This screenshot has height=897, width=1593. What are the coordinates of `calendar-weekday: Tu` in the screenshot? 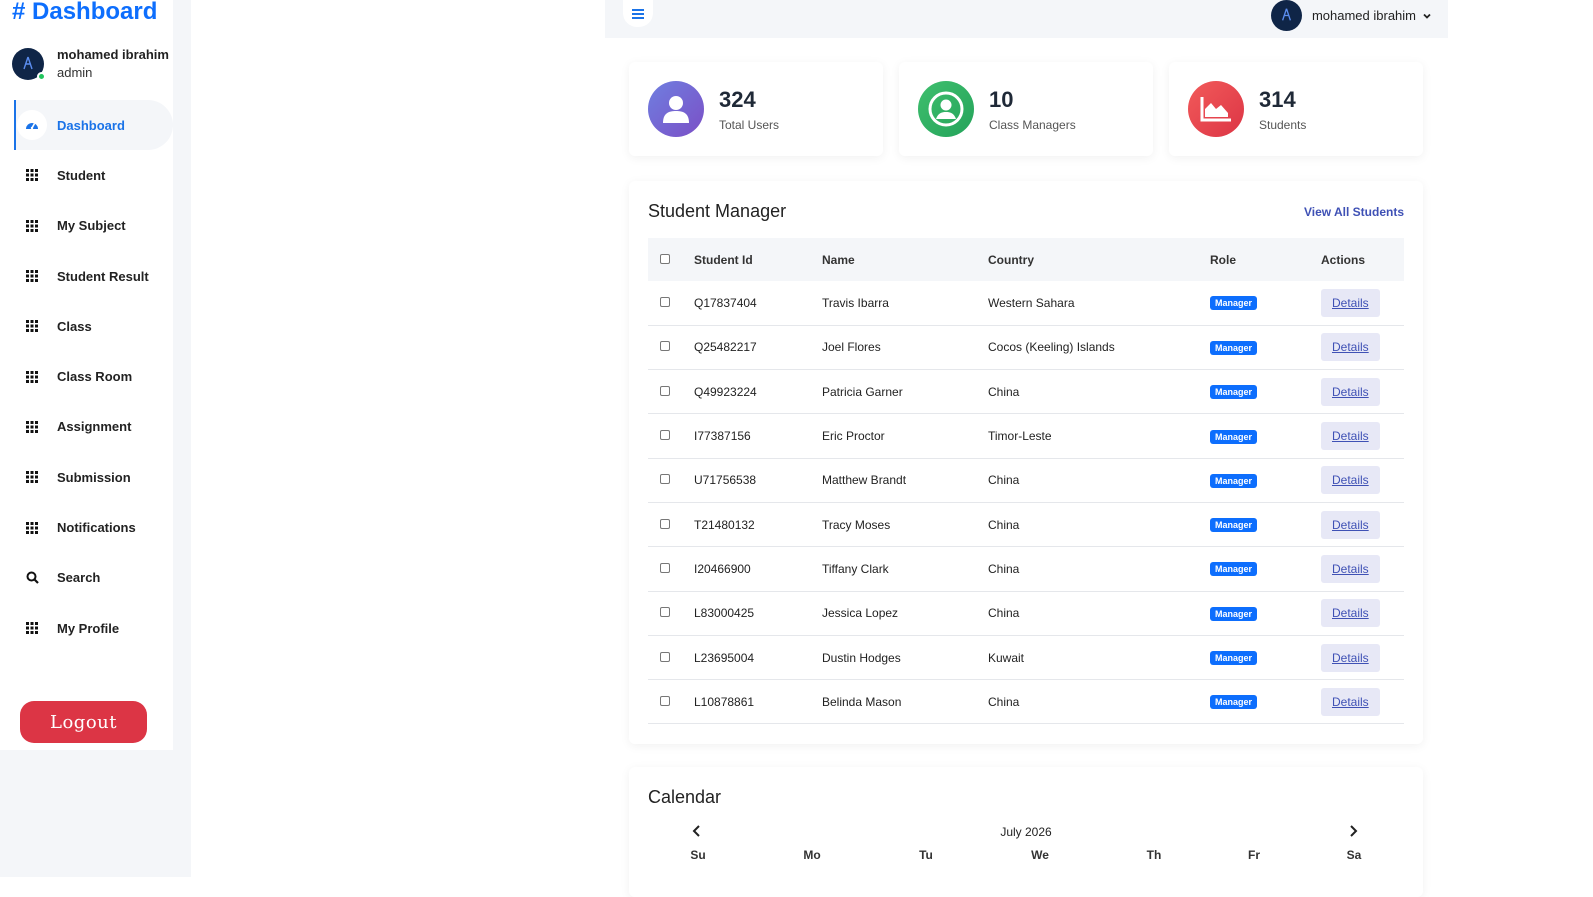 It's located at (926, 855).